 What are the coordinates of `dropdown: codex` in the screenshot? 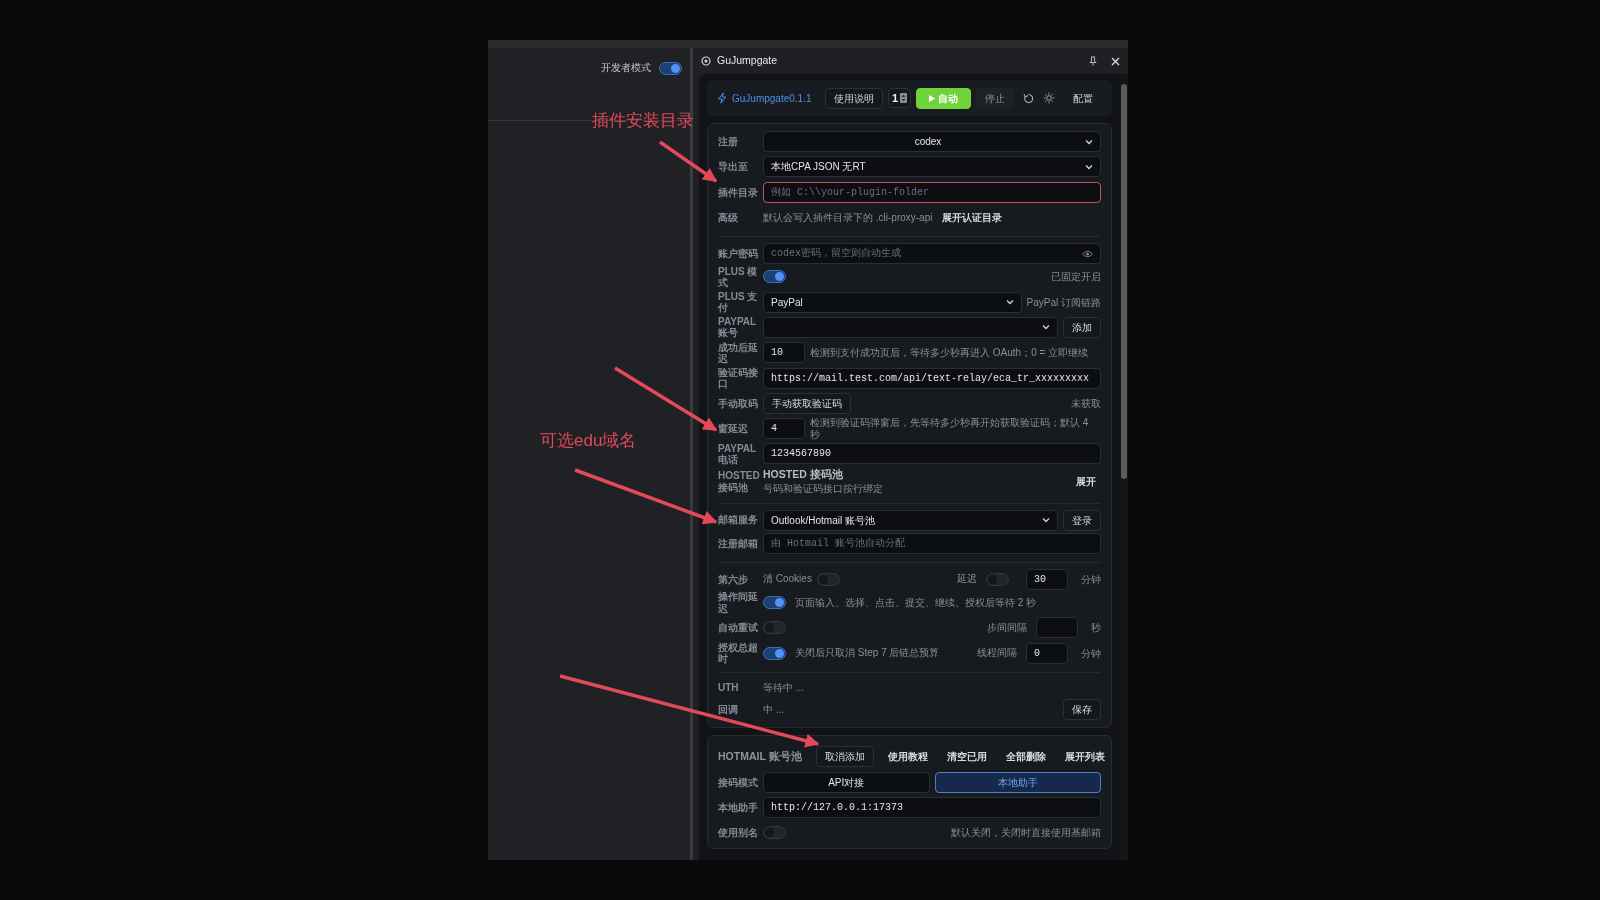 It's located at (932, 142).